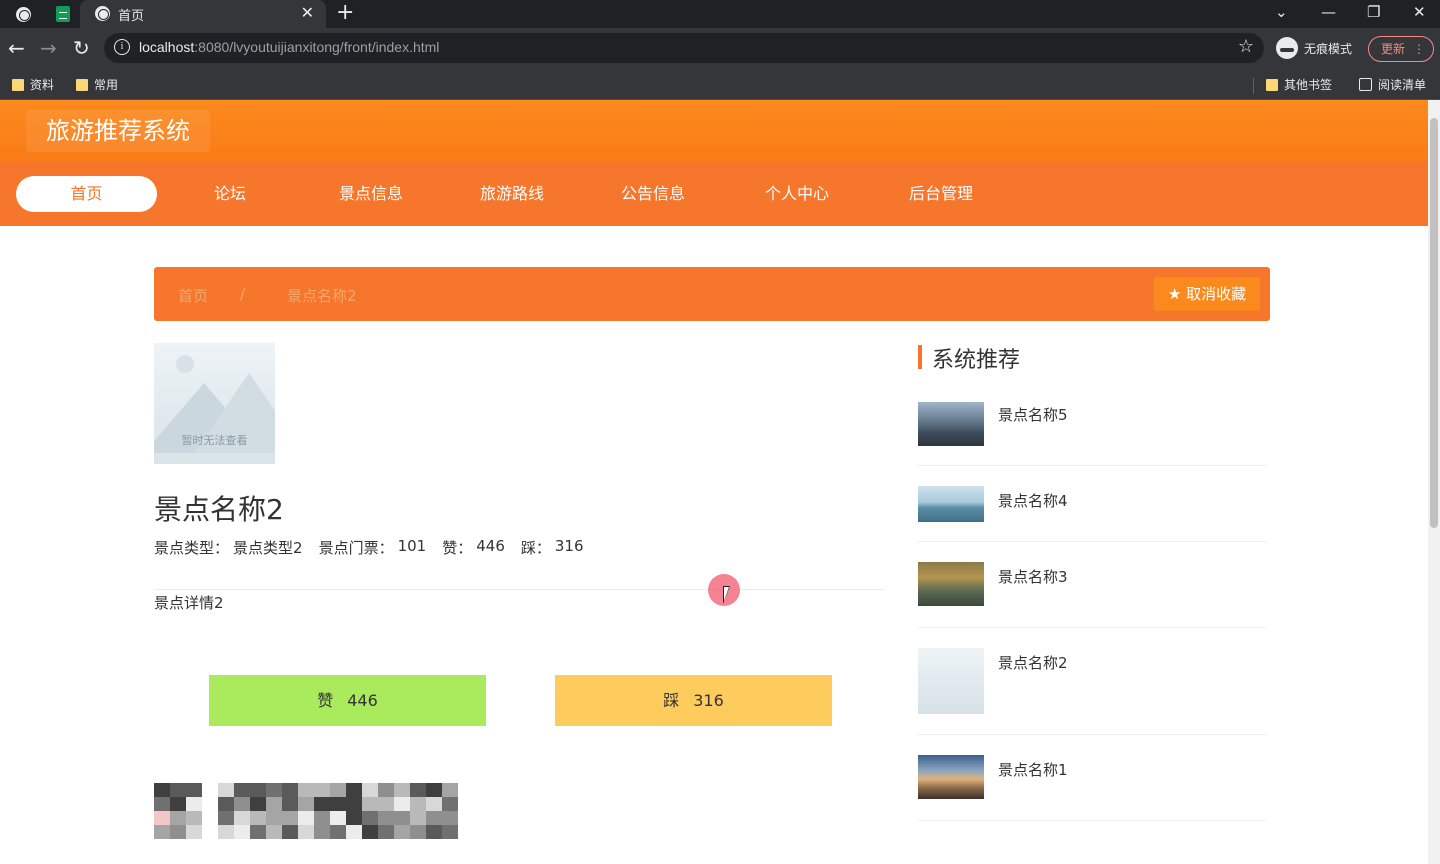  What do you see at coordinates (1287, 48) in the screenshot?
I see `incognito-icon` at bounding box center [1287, 48].